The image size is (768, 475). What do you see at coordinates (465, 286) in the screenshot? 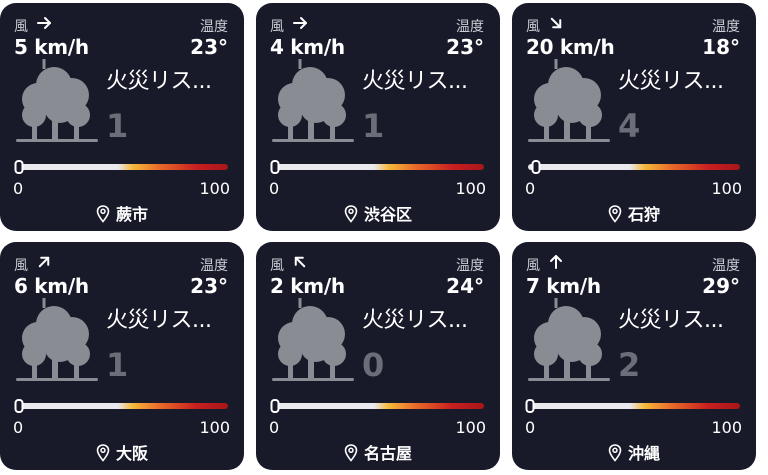
I see `temperature-value: 24°` at bounding box center [465, 286].